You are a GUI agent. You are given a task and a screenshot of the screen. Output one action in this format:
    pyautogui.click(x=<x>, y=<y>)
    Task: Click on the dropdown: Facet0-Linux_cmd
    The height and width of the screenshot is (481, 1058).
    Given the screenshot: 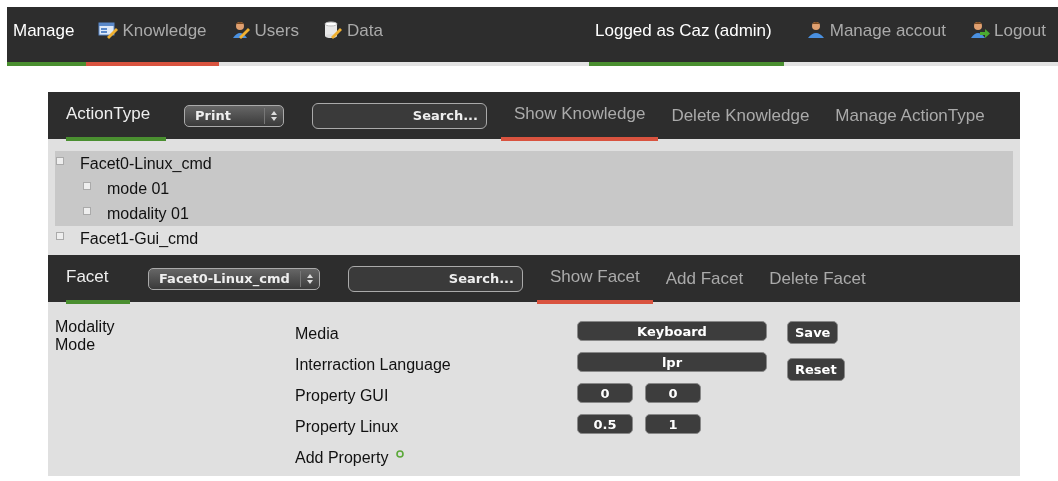 What is the action you would take?
    pyautogui.click(x=234, y=278)
    